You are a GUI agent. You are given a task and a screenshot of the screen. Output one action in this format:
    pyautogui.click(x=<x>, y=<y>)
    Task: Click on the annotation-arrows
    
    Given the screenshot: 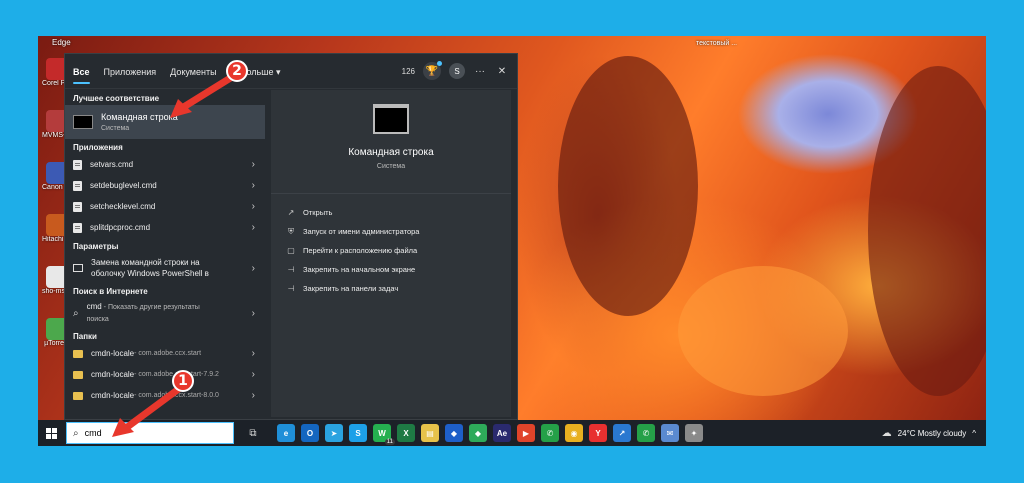 What is the action you would take?
    pyautogui.click(x=174, y=255)
    